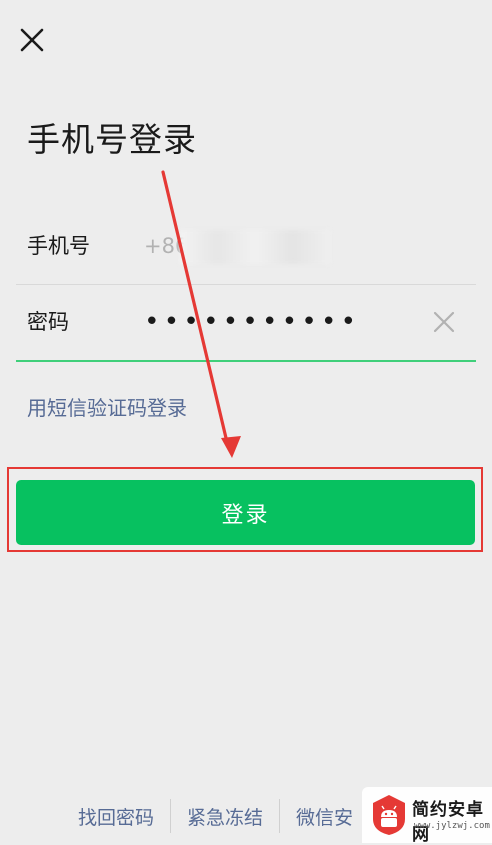 The width and height of the screenshot is (492, 845). I want to click on android-logo-icon, so click(389, 815).